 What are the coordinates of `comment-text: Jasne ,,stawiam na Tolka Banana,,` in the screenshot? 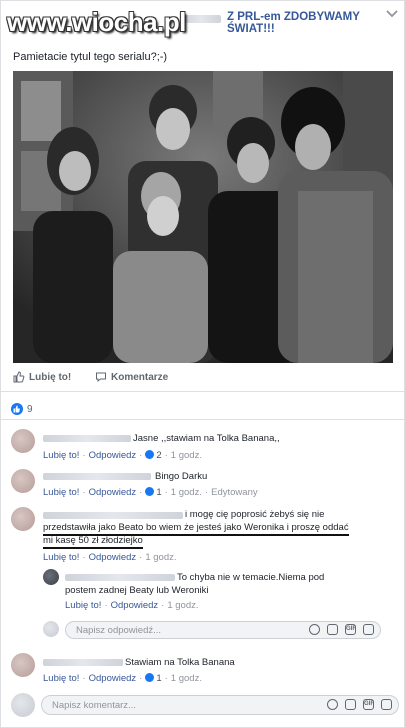 It's located at (206, 438).